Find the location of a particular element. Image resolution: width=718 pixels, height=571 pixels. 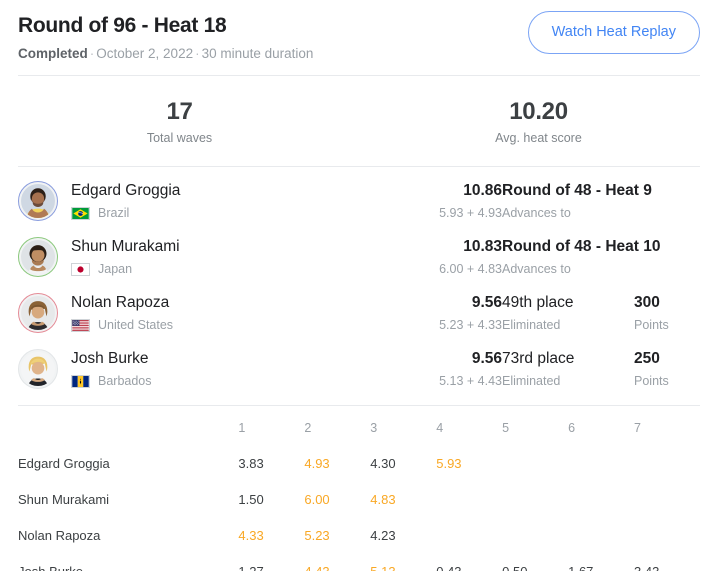

stat-total-waves: 17 Total waves is located at coordinates (179, 122).